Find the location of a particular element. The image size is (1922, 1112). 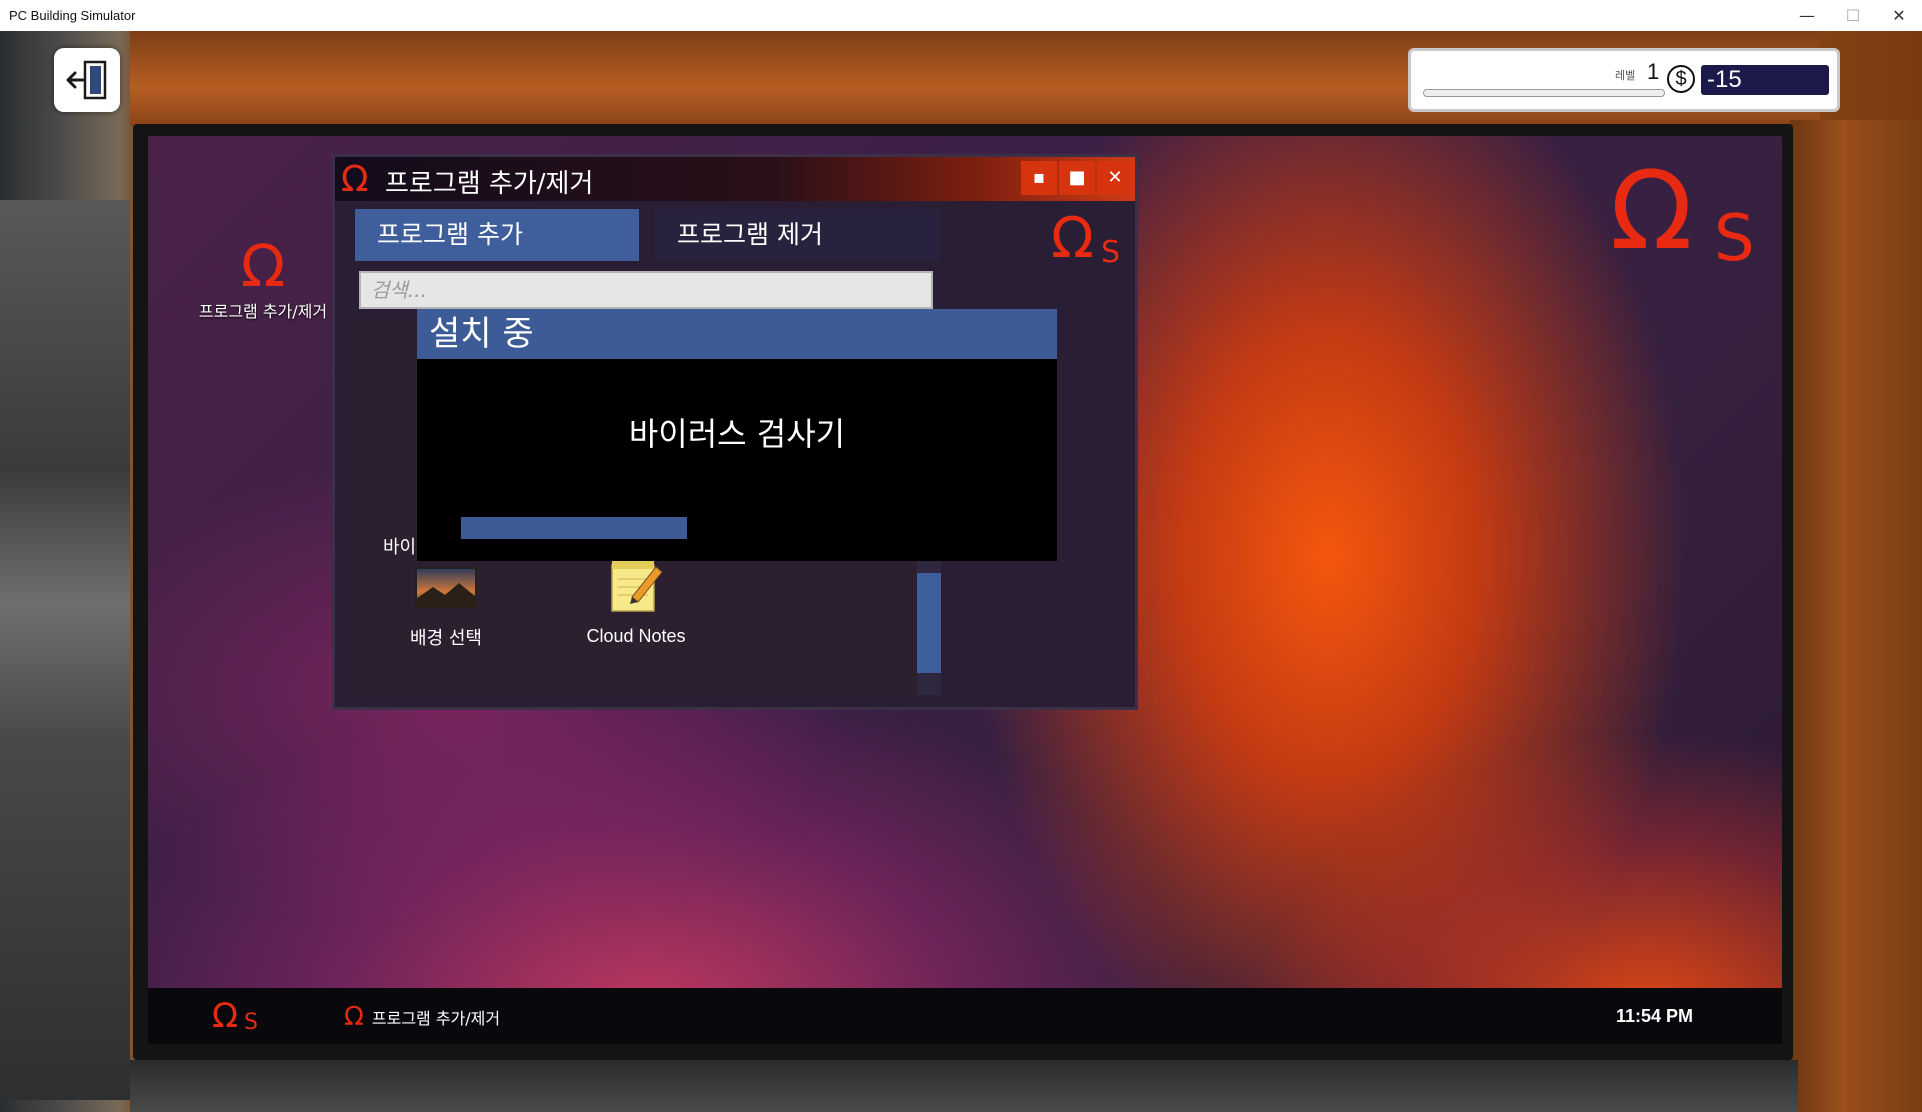

os-logo-s: S is located at coordinates (1734, 239).